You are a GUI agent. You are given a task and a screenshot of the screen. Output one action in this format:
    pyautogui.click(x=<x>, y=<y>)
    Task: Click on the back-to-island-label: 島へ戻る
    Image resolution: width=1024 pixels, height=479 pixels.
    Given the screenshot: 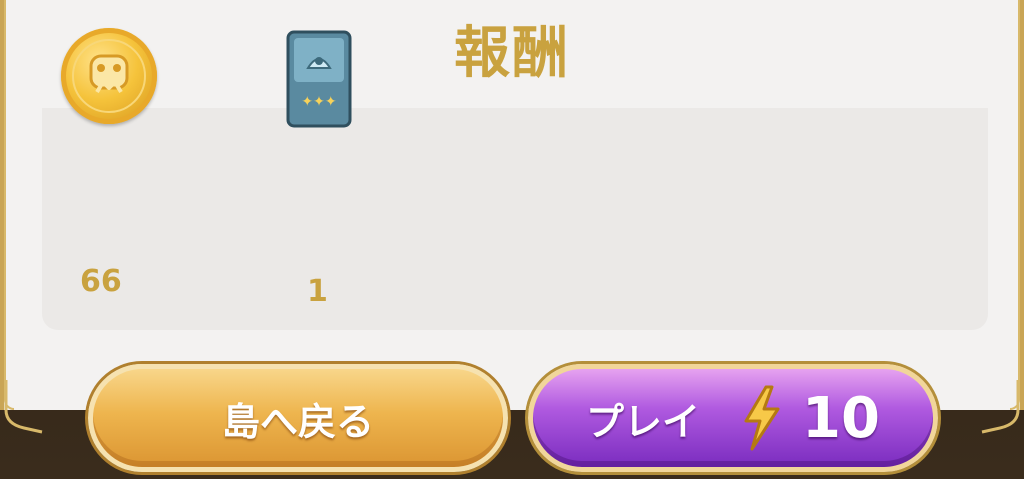 What is the action you would take?
    pyautogui.click(x=297, y=421)
    